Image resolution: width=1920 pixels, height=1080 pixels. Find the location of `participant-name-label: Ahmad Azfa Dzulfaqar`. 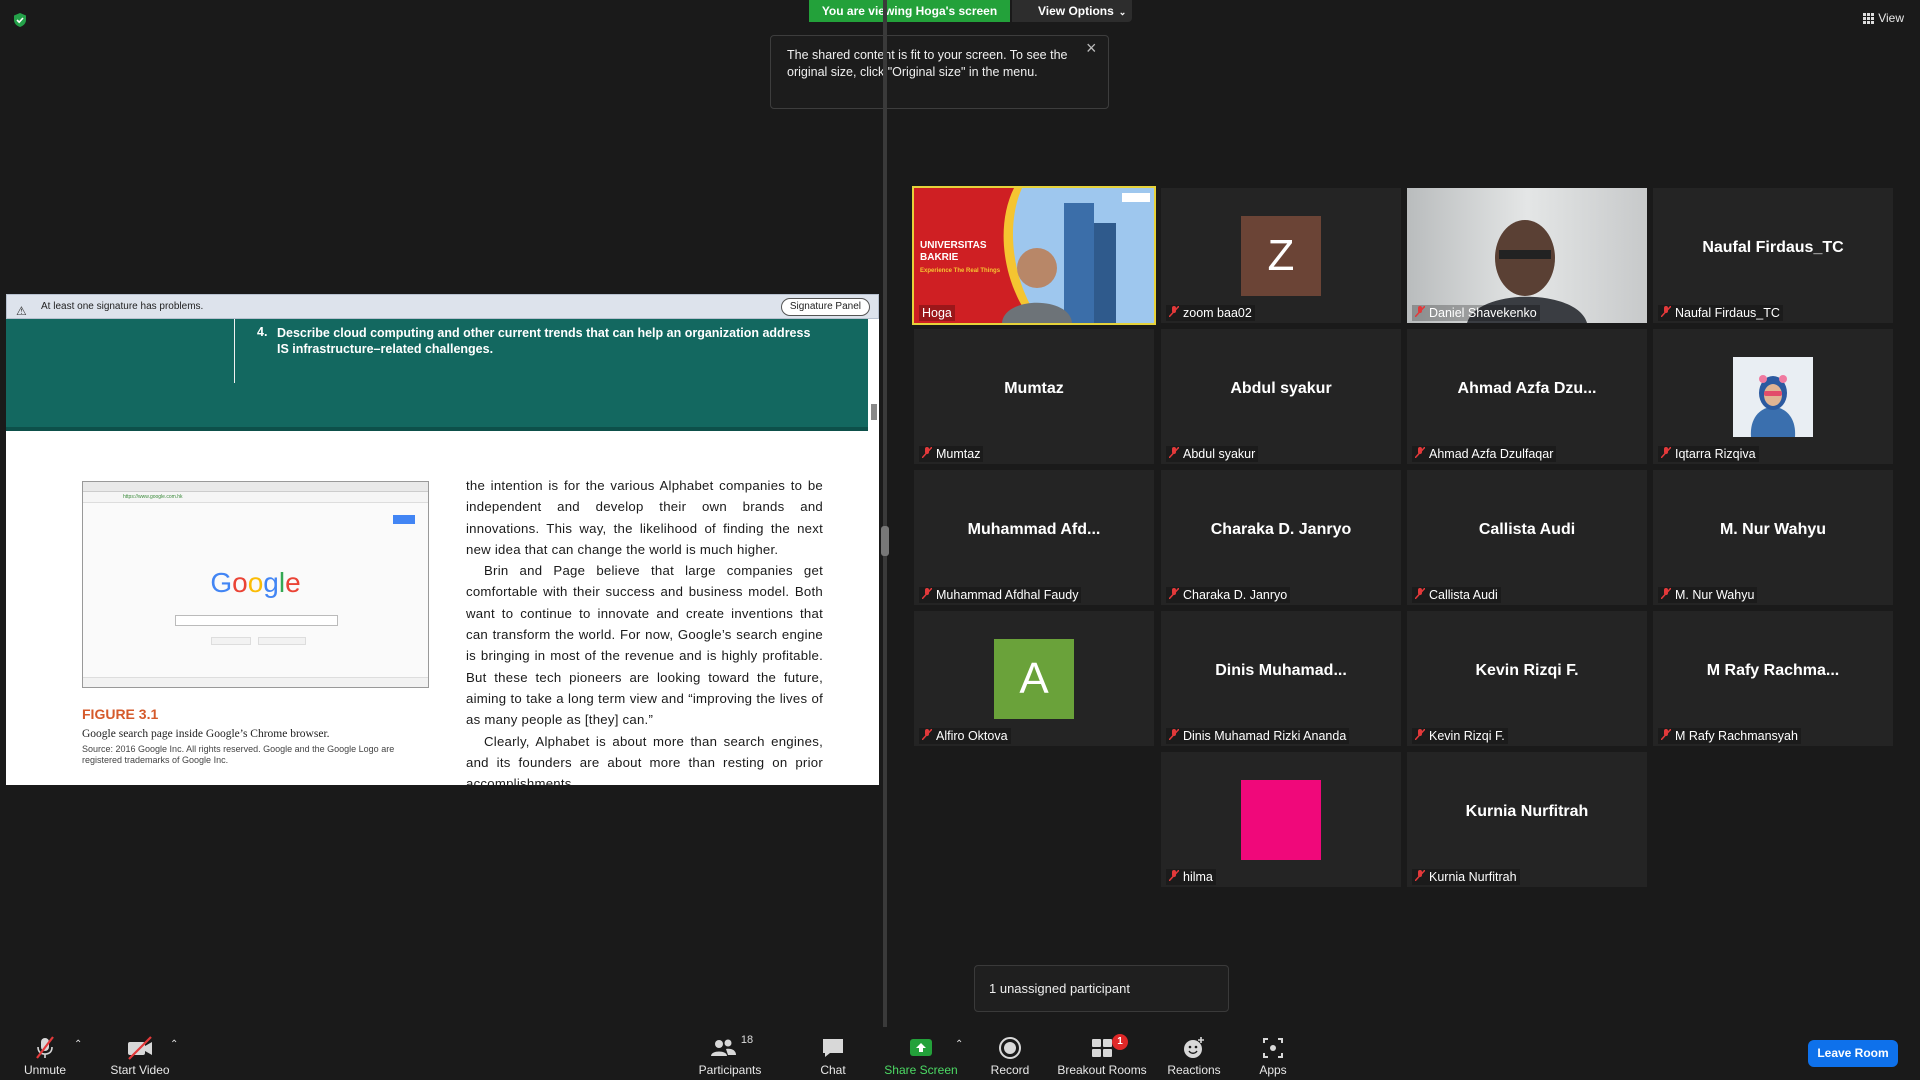

participant-name-label: Ahmad Azfa Dzulfaqar is located at coordinates (1484, 454).